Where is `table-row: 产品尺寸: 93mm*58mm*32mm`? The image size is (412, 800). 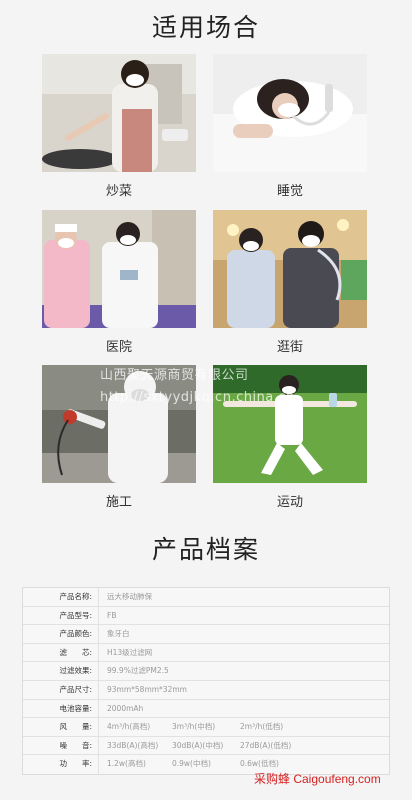
table-row: 产品尺寸: 93mm*58mm*32mm is located at coordinates (206, 690).